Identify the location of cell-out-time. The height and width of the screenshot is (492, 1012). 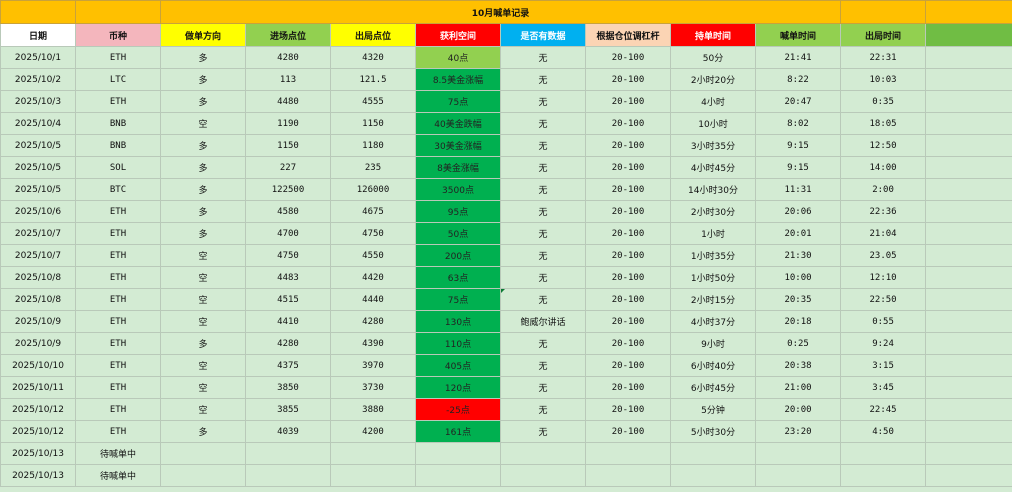
(883, 453).